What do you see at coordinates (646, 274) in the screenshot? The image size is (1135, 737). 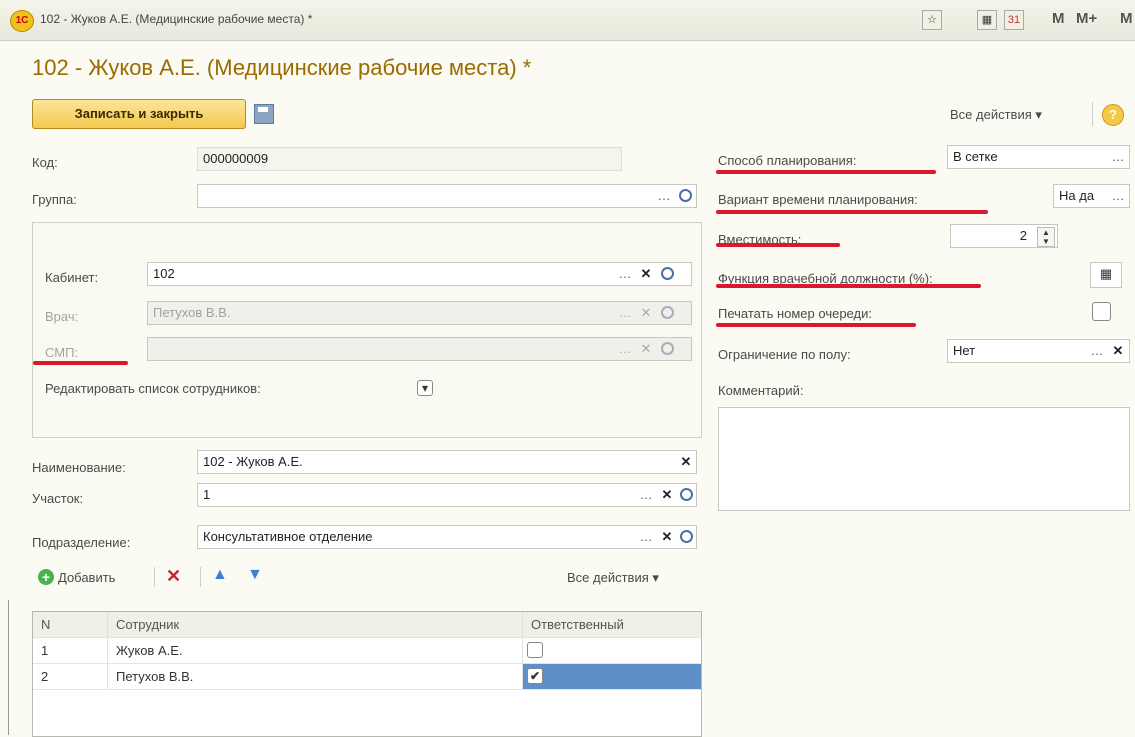 I see `room-clear-icon: ✕` at bounding box center [646, 274].